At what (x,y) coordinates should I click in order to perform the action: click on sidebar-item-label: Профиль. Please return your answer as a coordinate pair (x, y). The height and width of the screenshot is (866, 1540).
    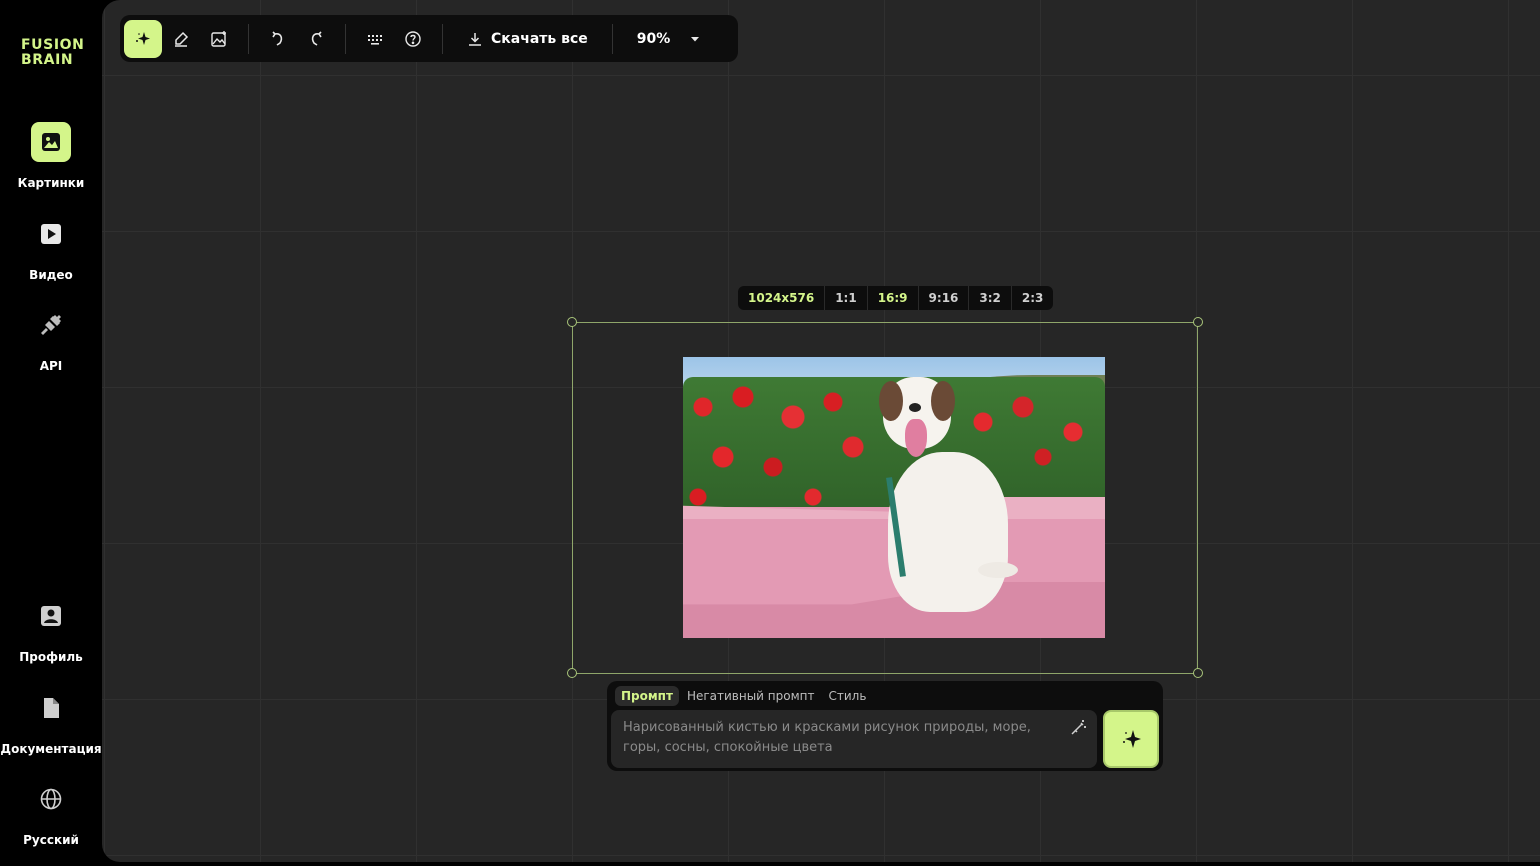
    Looking at the image, I should click on (51, 657).